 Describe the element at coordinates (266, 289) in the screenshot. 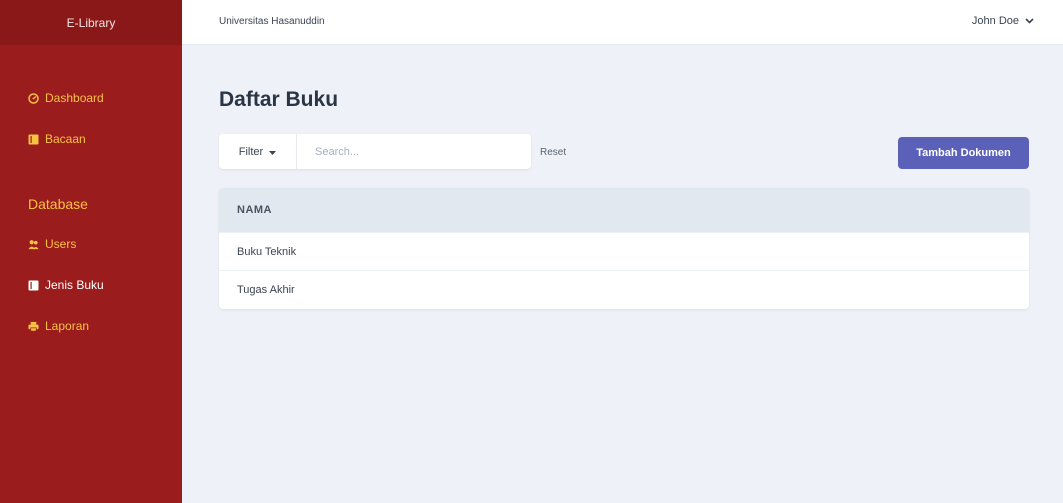

I see `table-cell-nama: Tugas Akhir` at that location.